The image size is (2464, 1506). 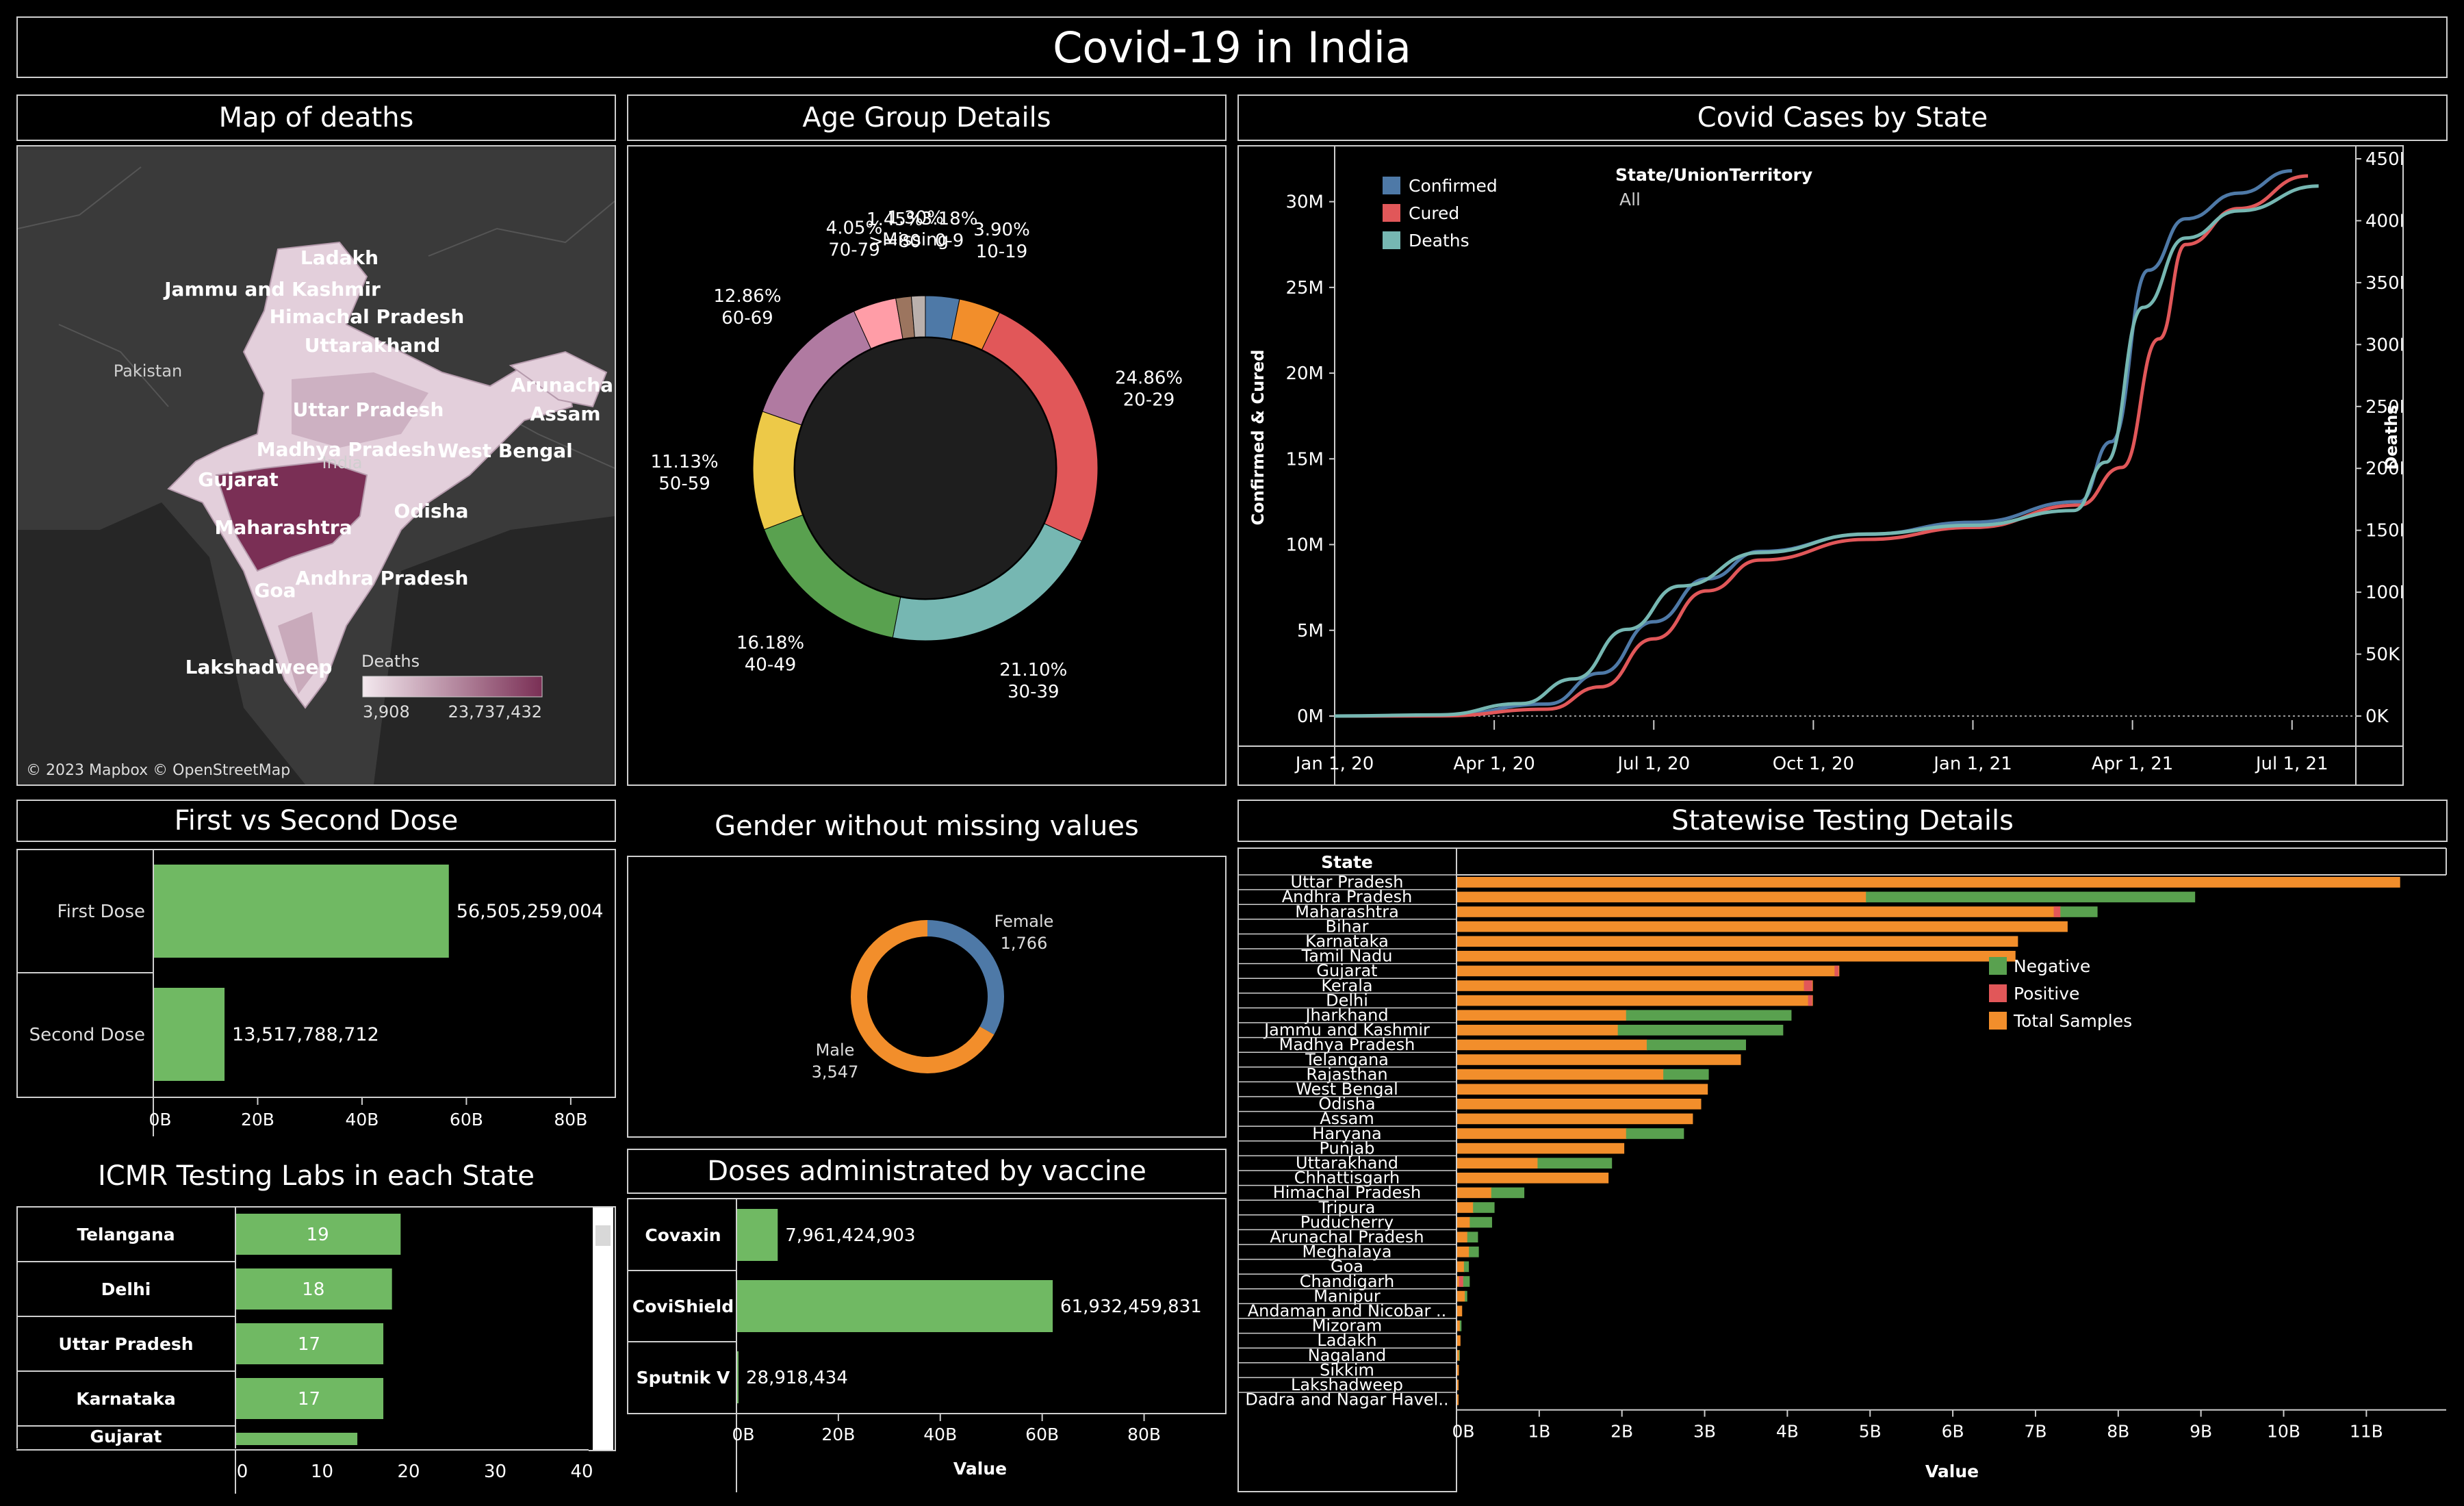 What do you see at coordinates (275, 591) in the screenshot?
I see `map-label-goa: Goa` at bounding box center [275, 591].